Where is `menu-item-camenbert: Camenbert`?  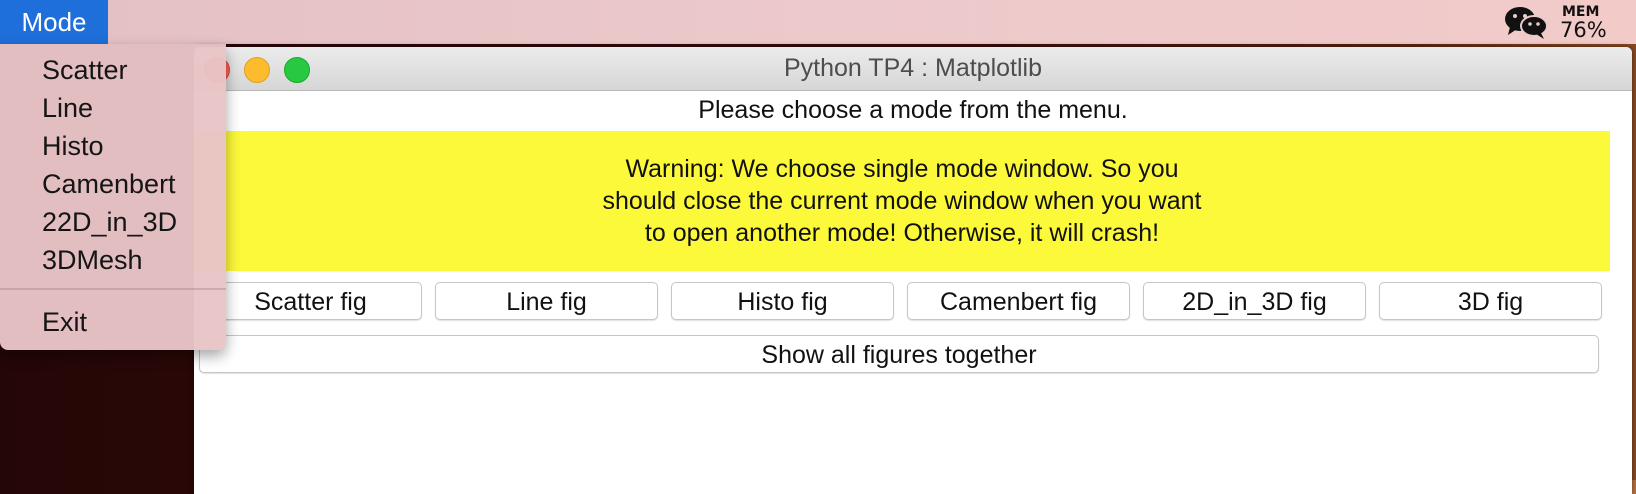 menu-item-camenbert: Camenbert is located at coordinates (109, 184).